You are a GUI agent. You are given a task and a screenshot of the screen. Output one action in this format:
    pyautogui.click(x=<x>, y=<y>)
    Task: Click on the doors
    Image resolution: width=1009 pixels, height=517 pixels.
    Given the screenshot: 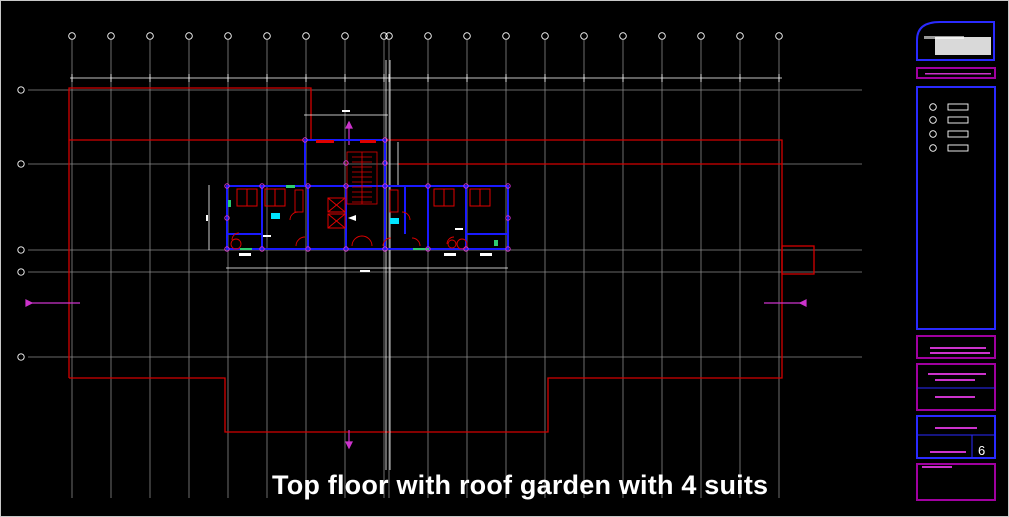 What is the action you would take?
    pyautogui.click(x=349, y=219)
    